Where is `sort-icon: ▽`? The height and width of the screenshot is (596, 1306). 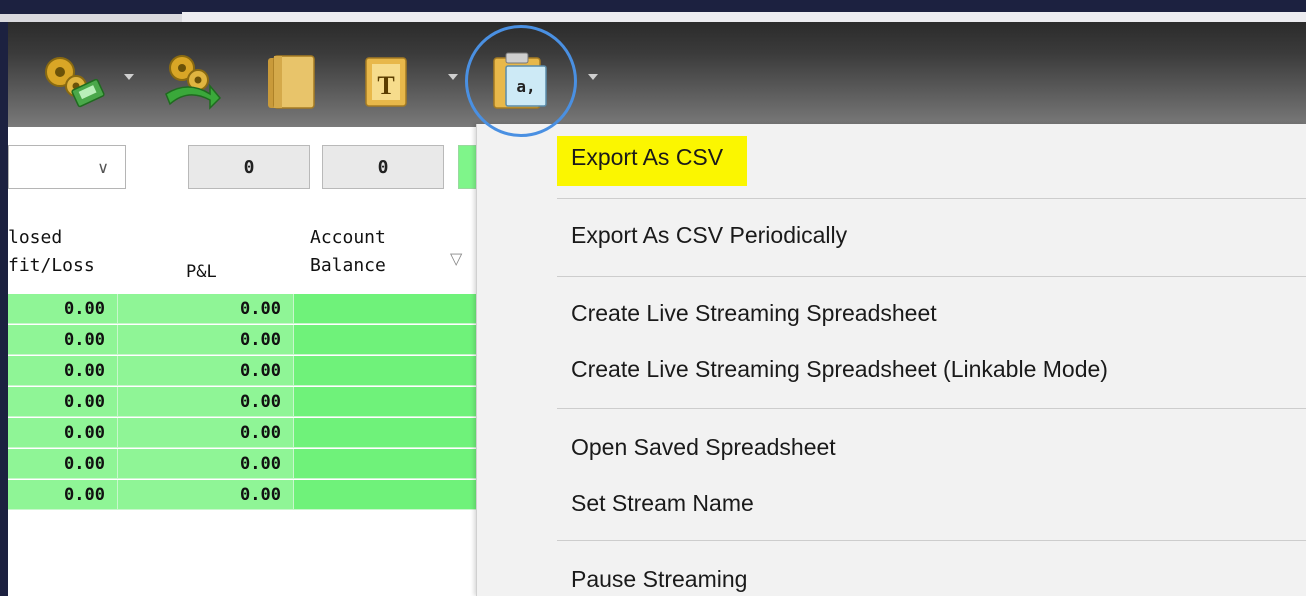
sort-icon: ▽ is located at coordinates (456, 258).